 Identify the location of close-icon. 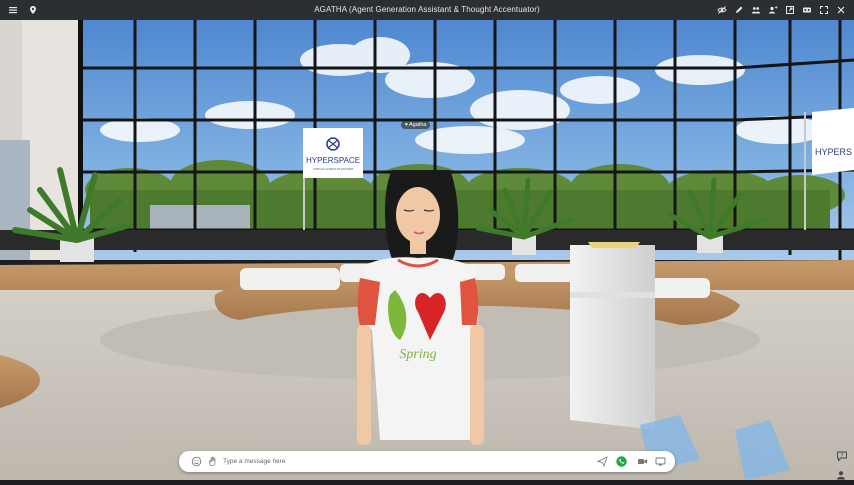
(841, 10).